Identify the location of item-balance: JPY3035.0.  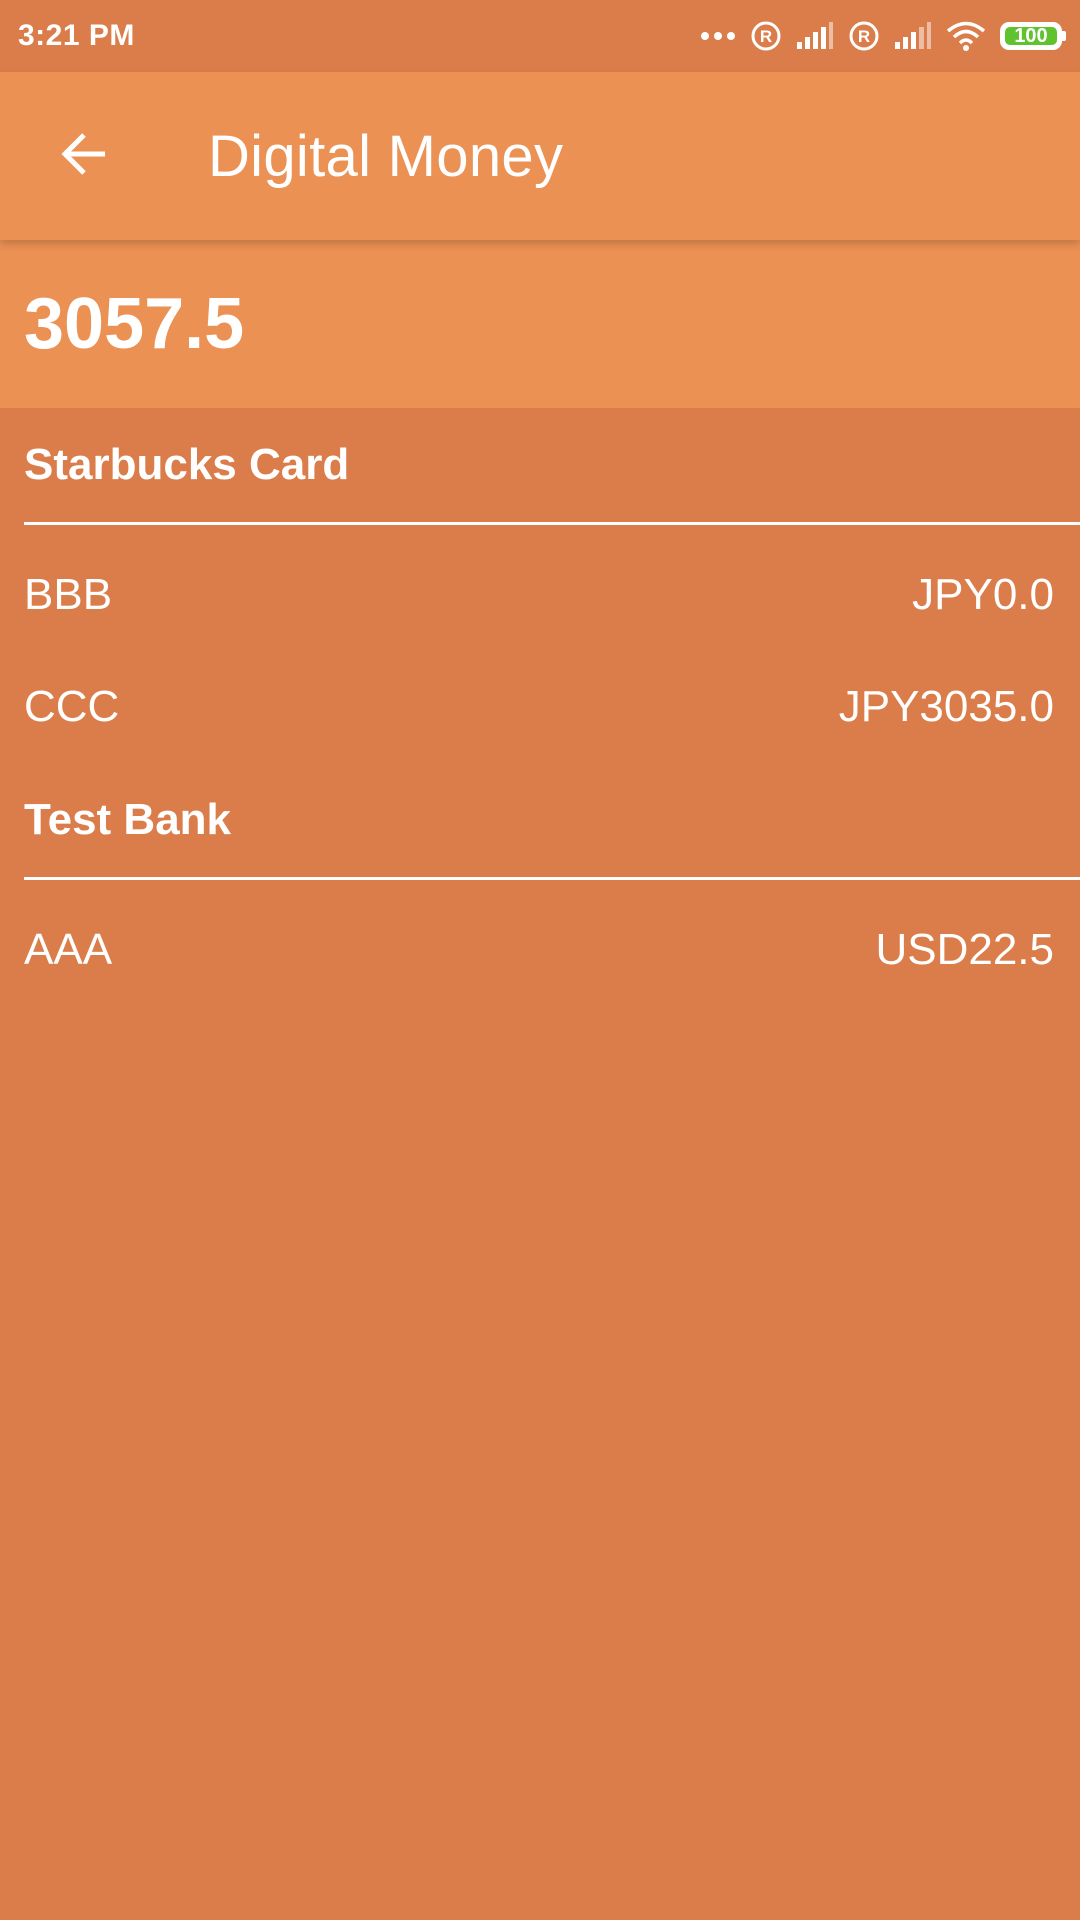
(946, 706).